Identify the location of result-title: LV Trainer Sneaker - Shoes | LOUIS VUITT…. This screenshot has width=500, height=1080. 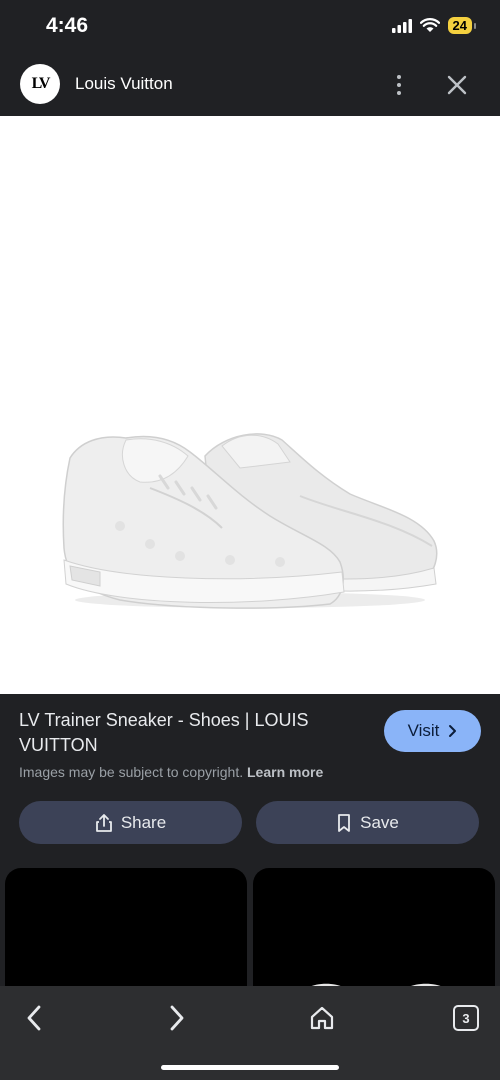
(184, 733).